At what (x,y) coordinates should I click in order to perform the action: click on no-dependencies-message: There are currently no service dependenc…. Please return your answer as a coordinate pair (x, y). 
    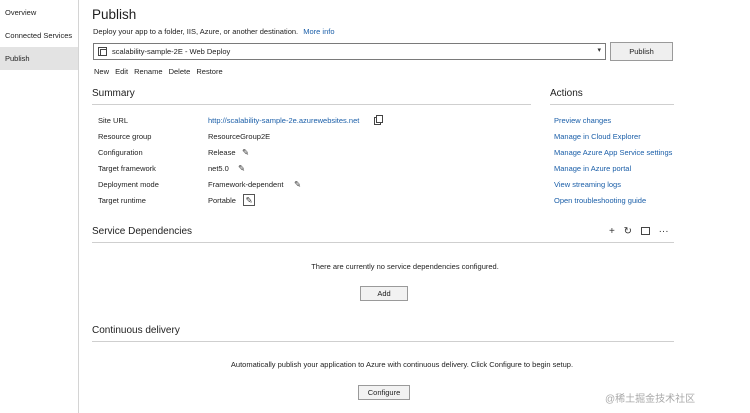
    Looking at the image, I should click on (405, 266).